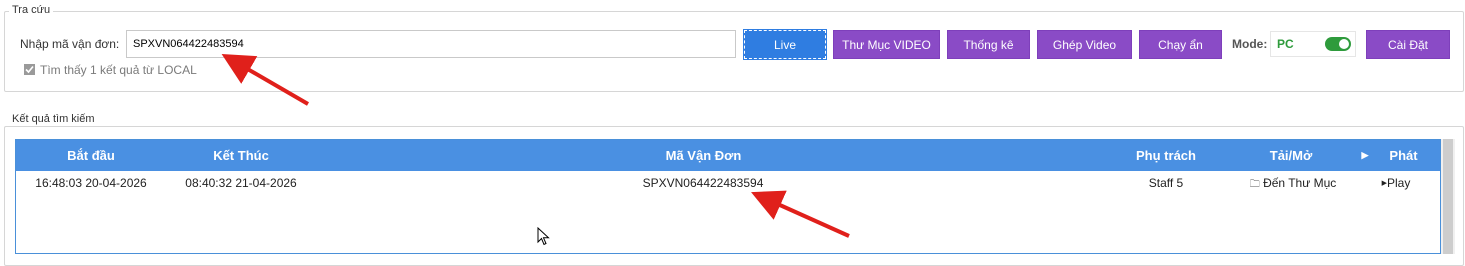 This screenshot has width=1465, height=266. Describe the element at coordinates (91, 155) in the screenshot. I see `column-header-start: Bắt đầu` at that location.